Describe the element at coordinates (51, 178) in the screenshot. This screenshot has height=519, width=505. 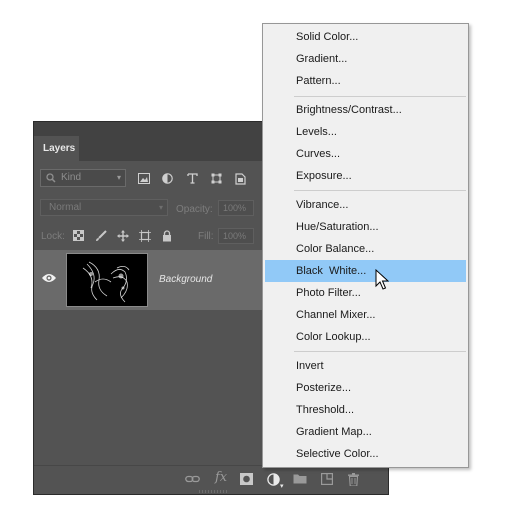
I see `search-icon` at that location.